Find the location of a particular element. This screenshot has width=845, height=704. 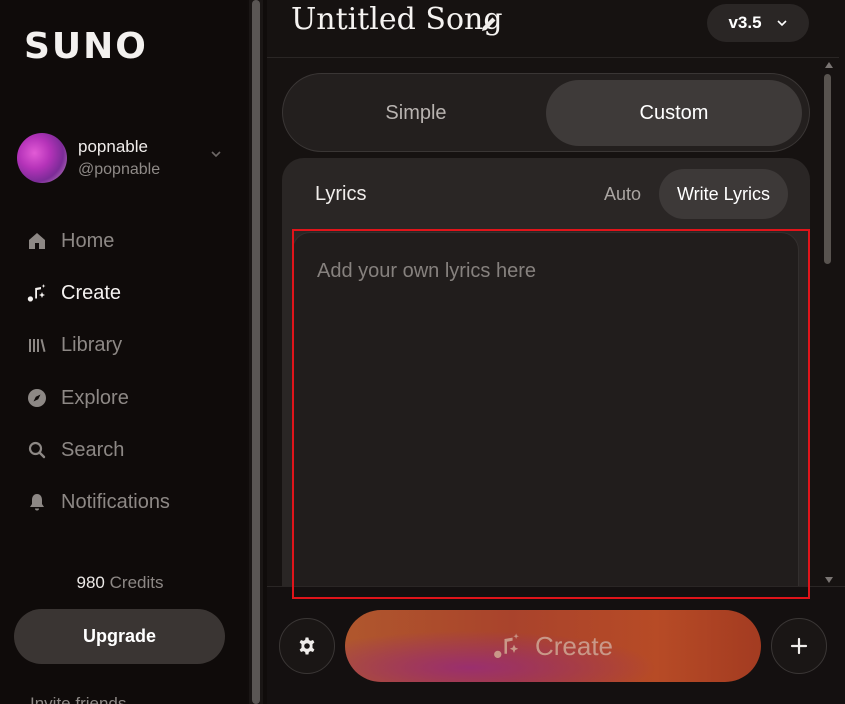

create-button-label: Create is located at coordinates (574, 645).